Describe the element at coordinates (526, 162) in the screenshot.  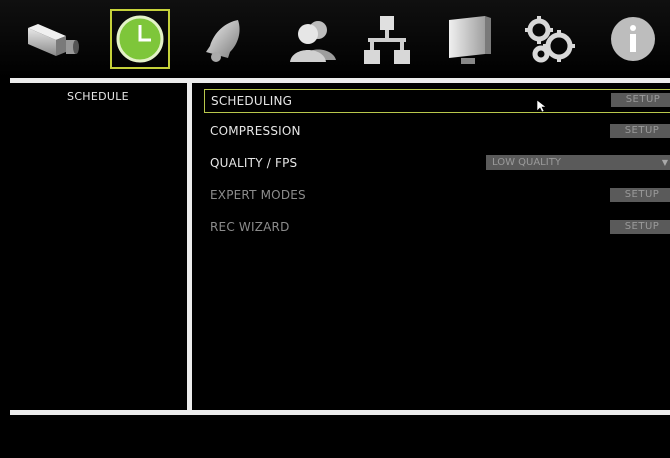
I see `quality-dropdown-value: LOW QUALITY` at that location.